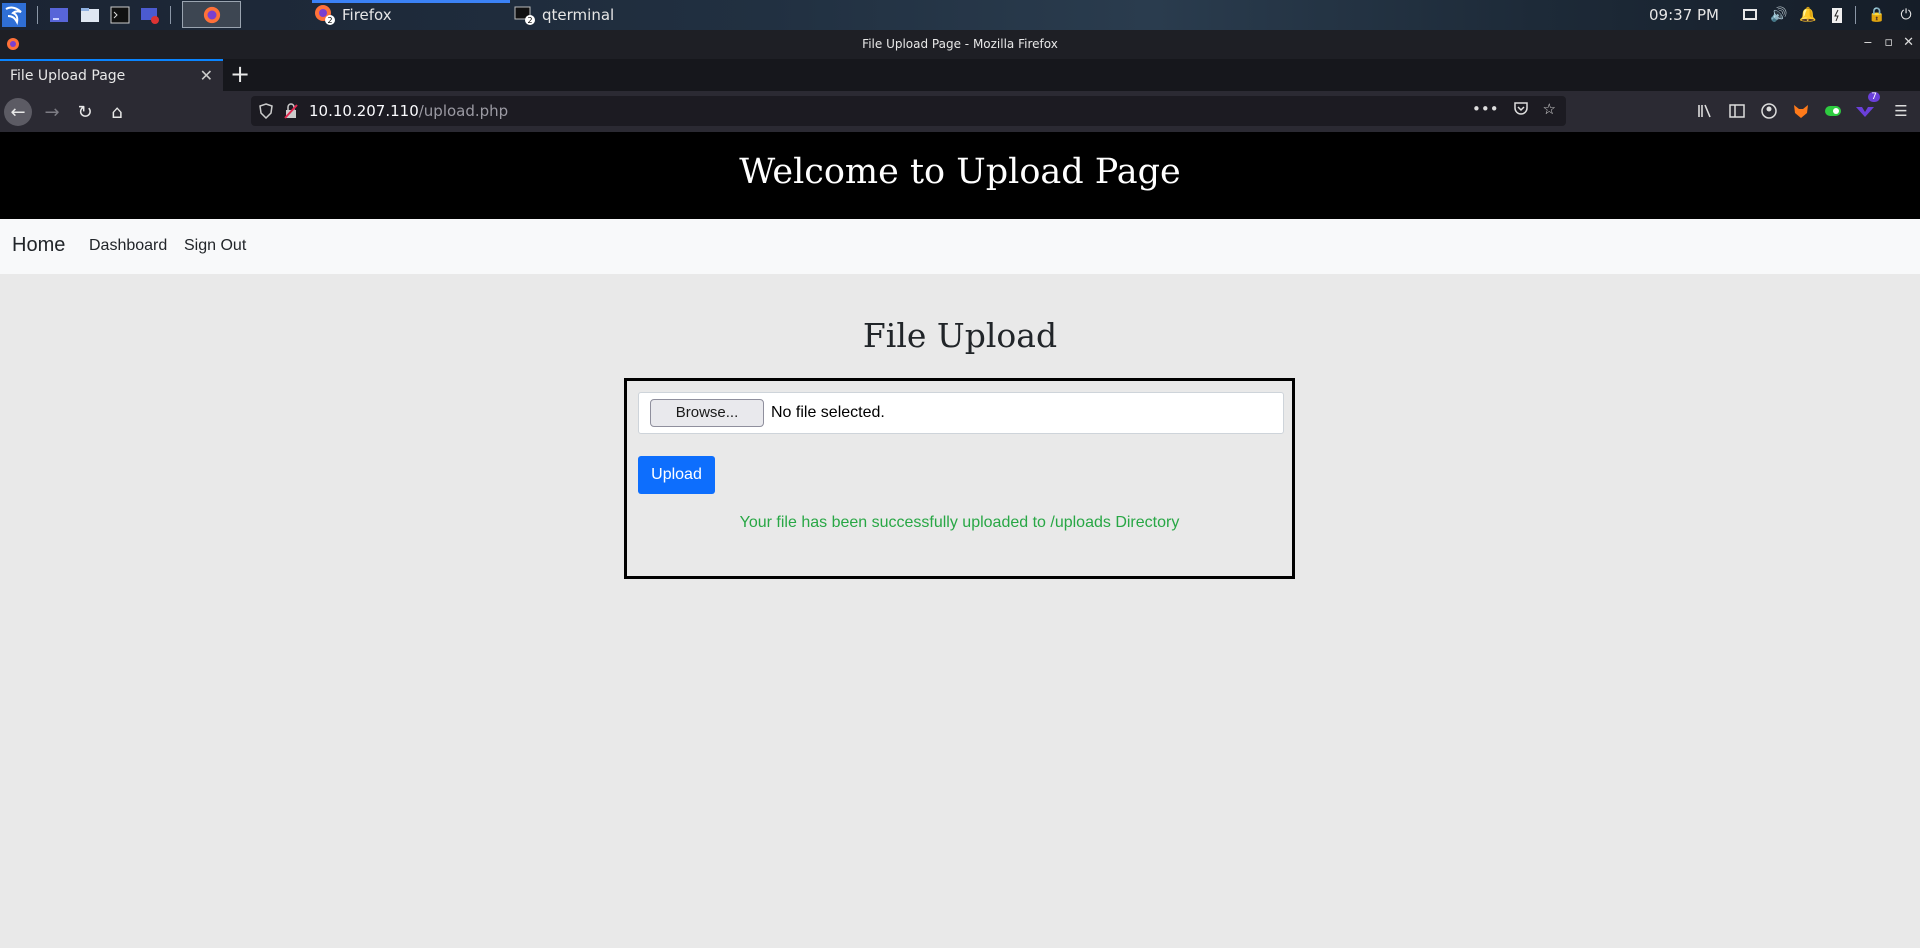  What do you see at coordinates (1868, 42) in the screenshot?
I see `minimize-icon: ‒` at bounding box center [1868, 42].